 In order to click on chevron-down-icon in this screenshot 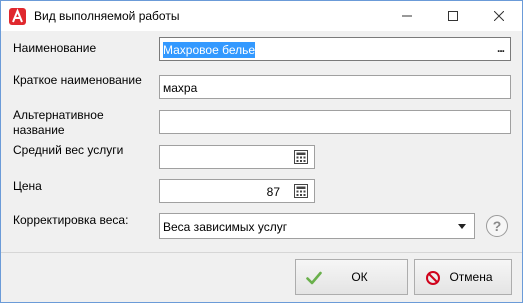, I will do `click(462, 226)`.